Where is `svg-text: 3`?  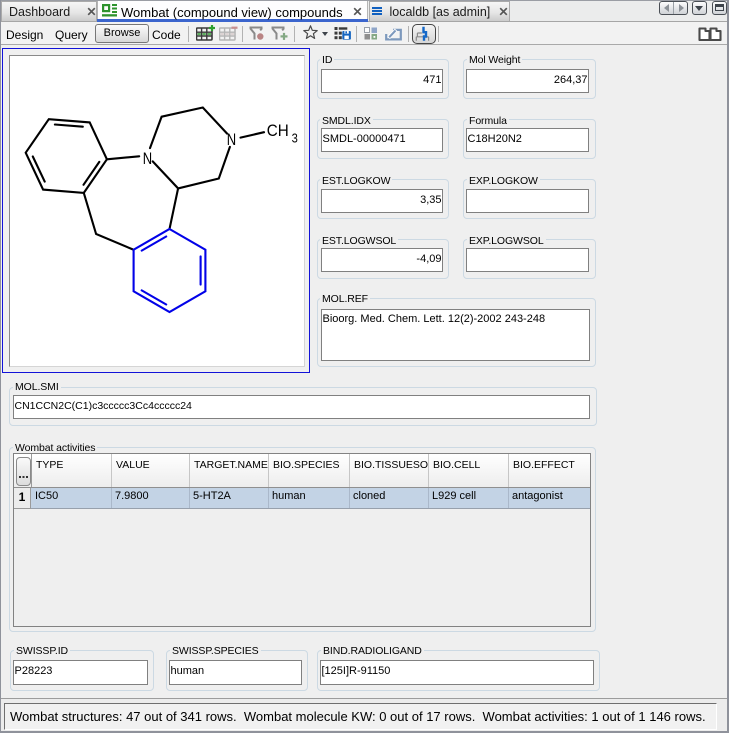 svg-text: 3 is located at coordinates (295, 138).